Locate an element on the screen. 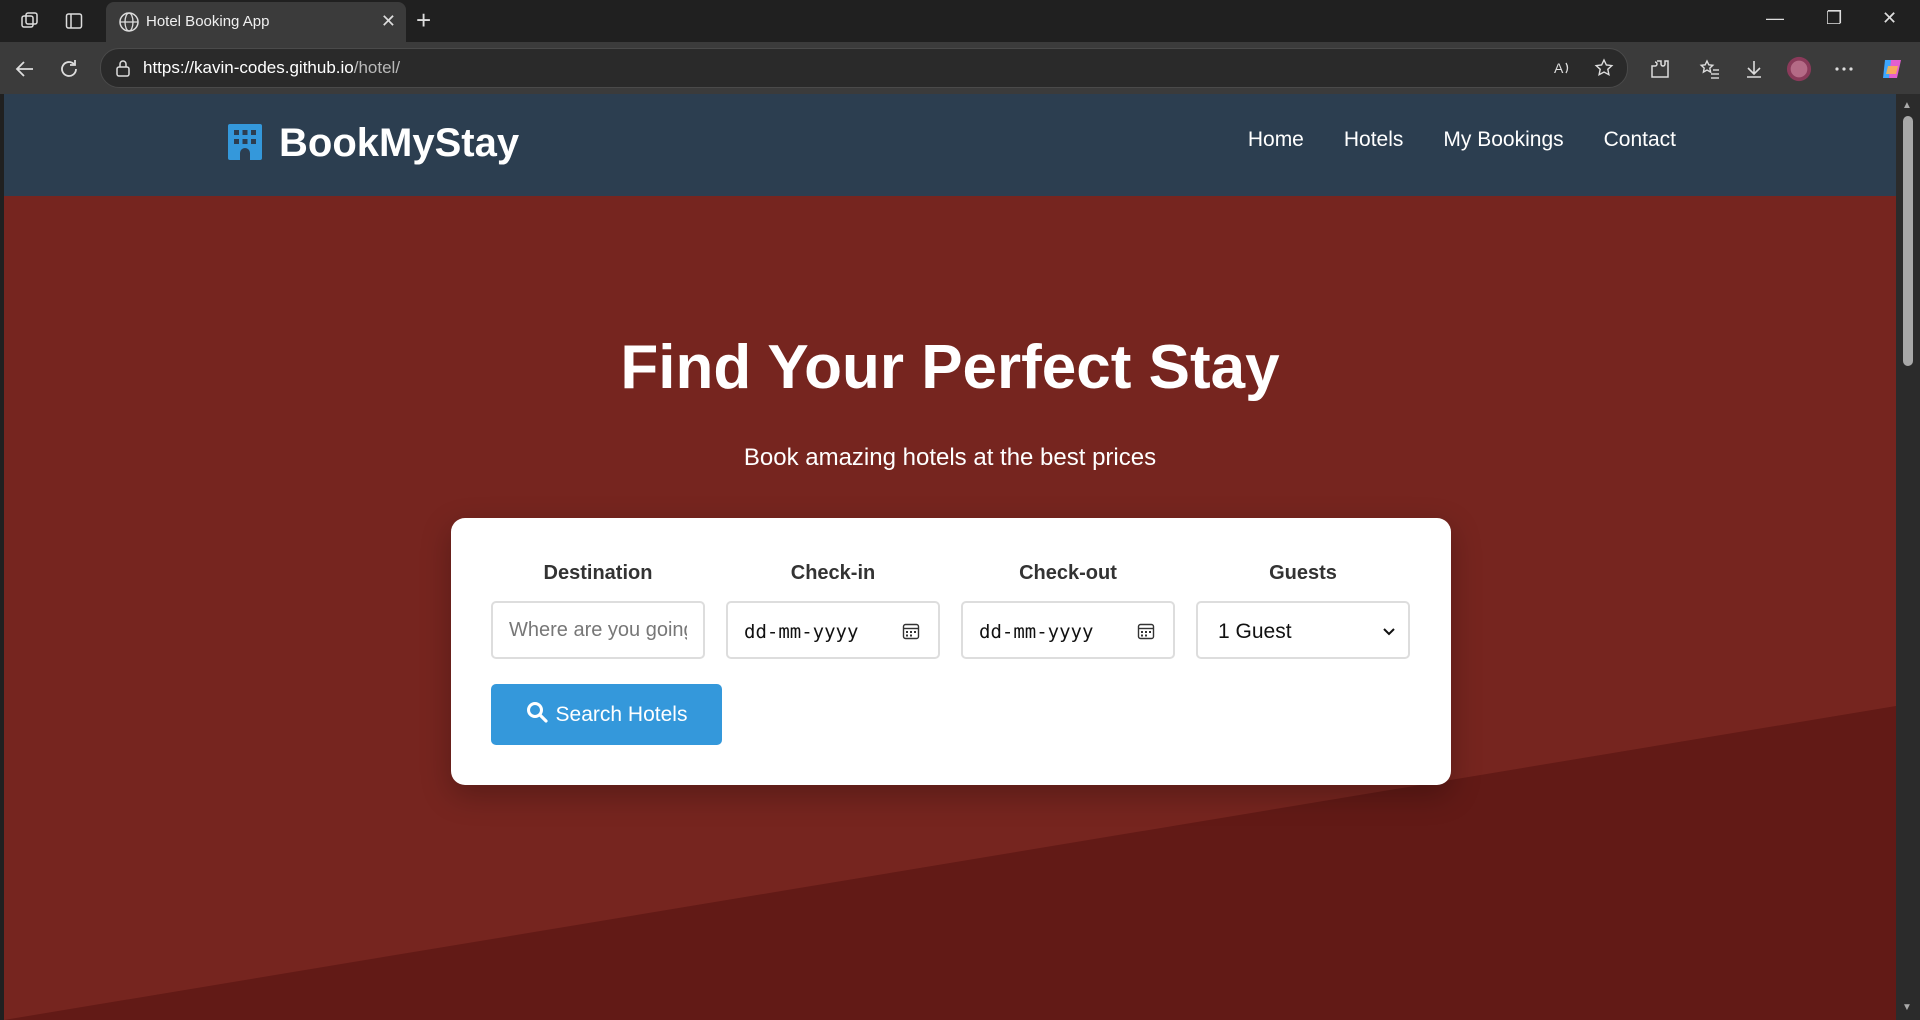  downloads-icon is located at coordinates (1754, 69).